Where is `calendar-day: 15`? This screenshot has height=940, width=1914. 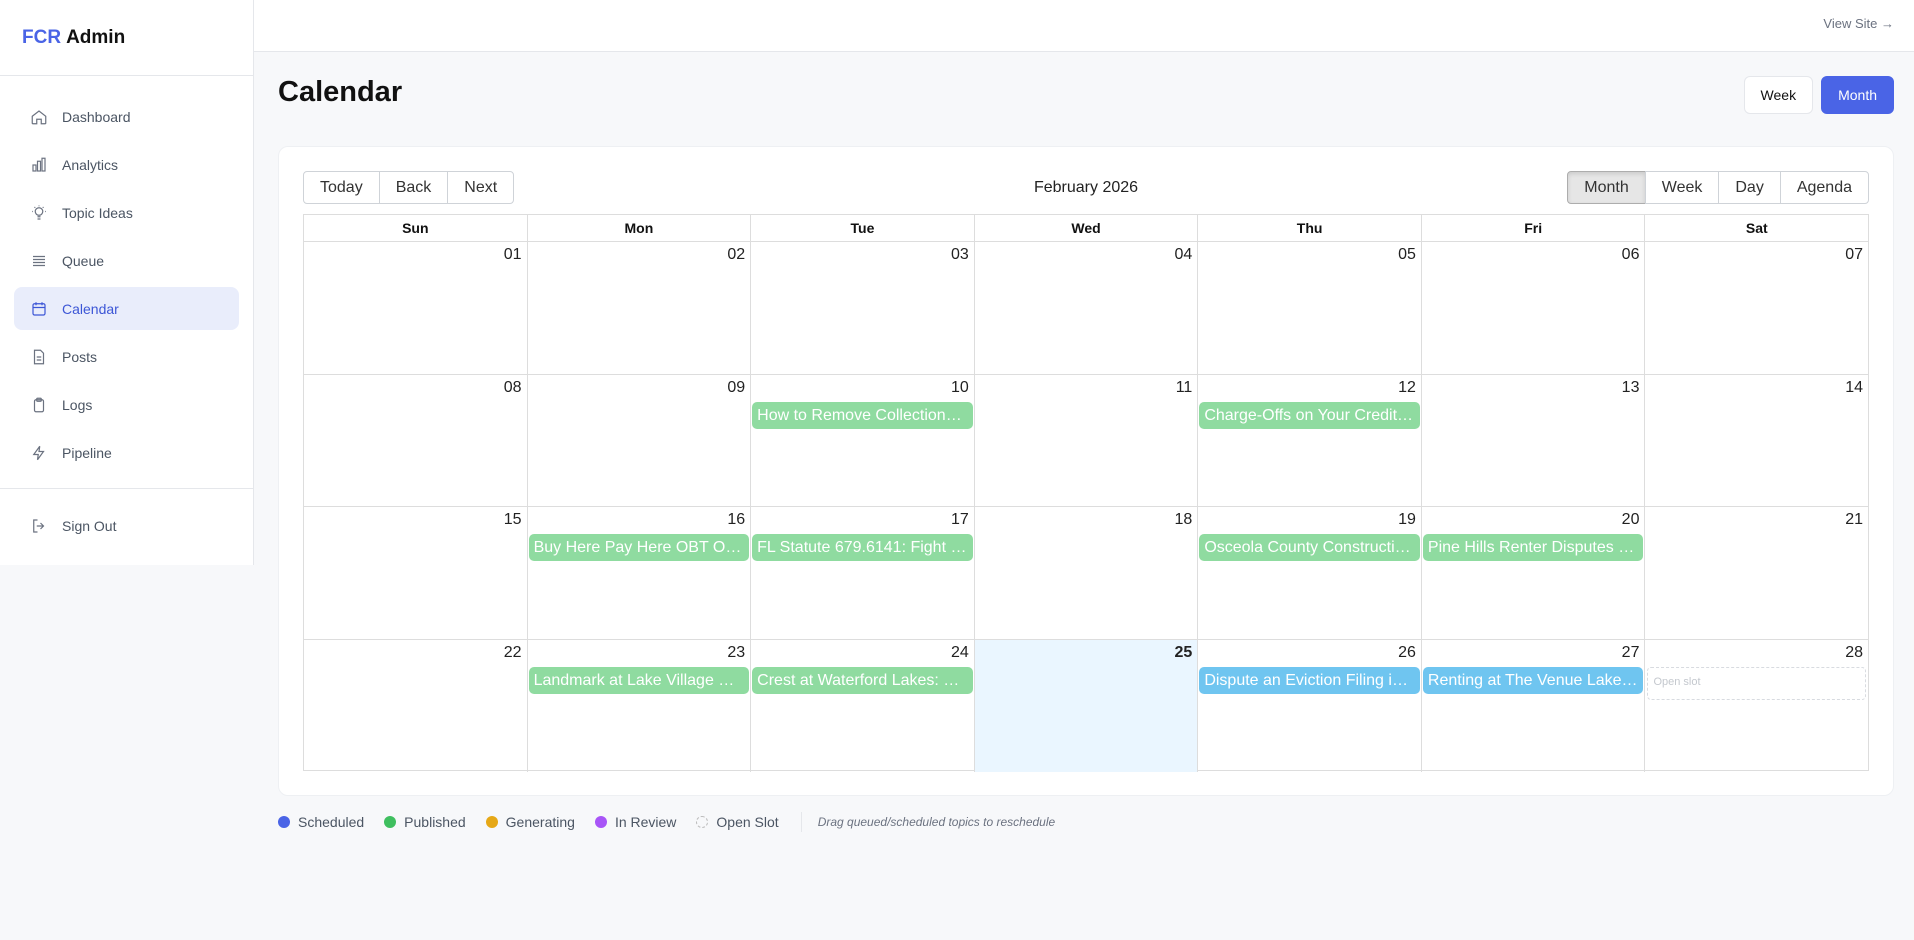
calendar-day: 15 is located at coordinates (415, 573).